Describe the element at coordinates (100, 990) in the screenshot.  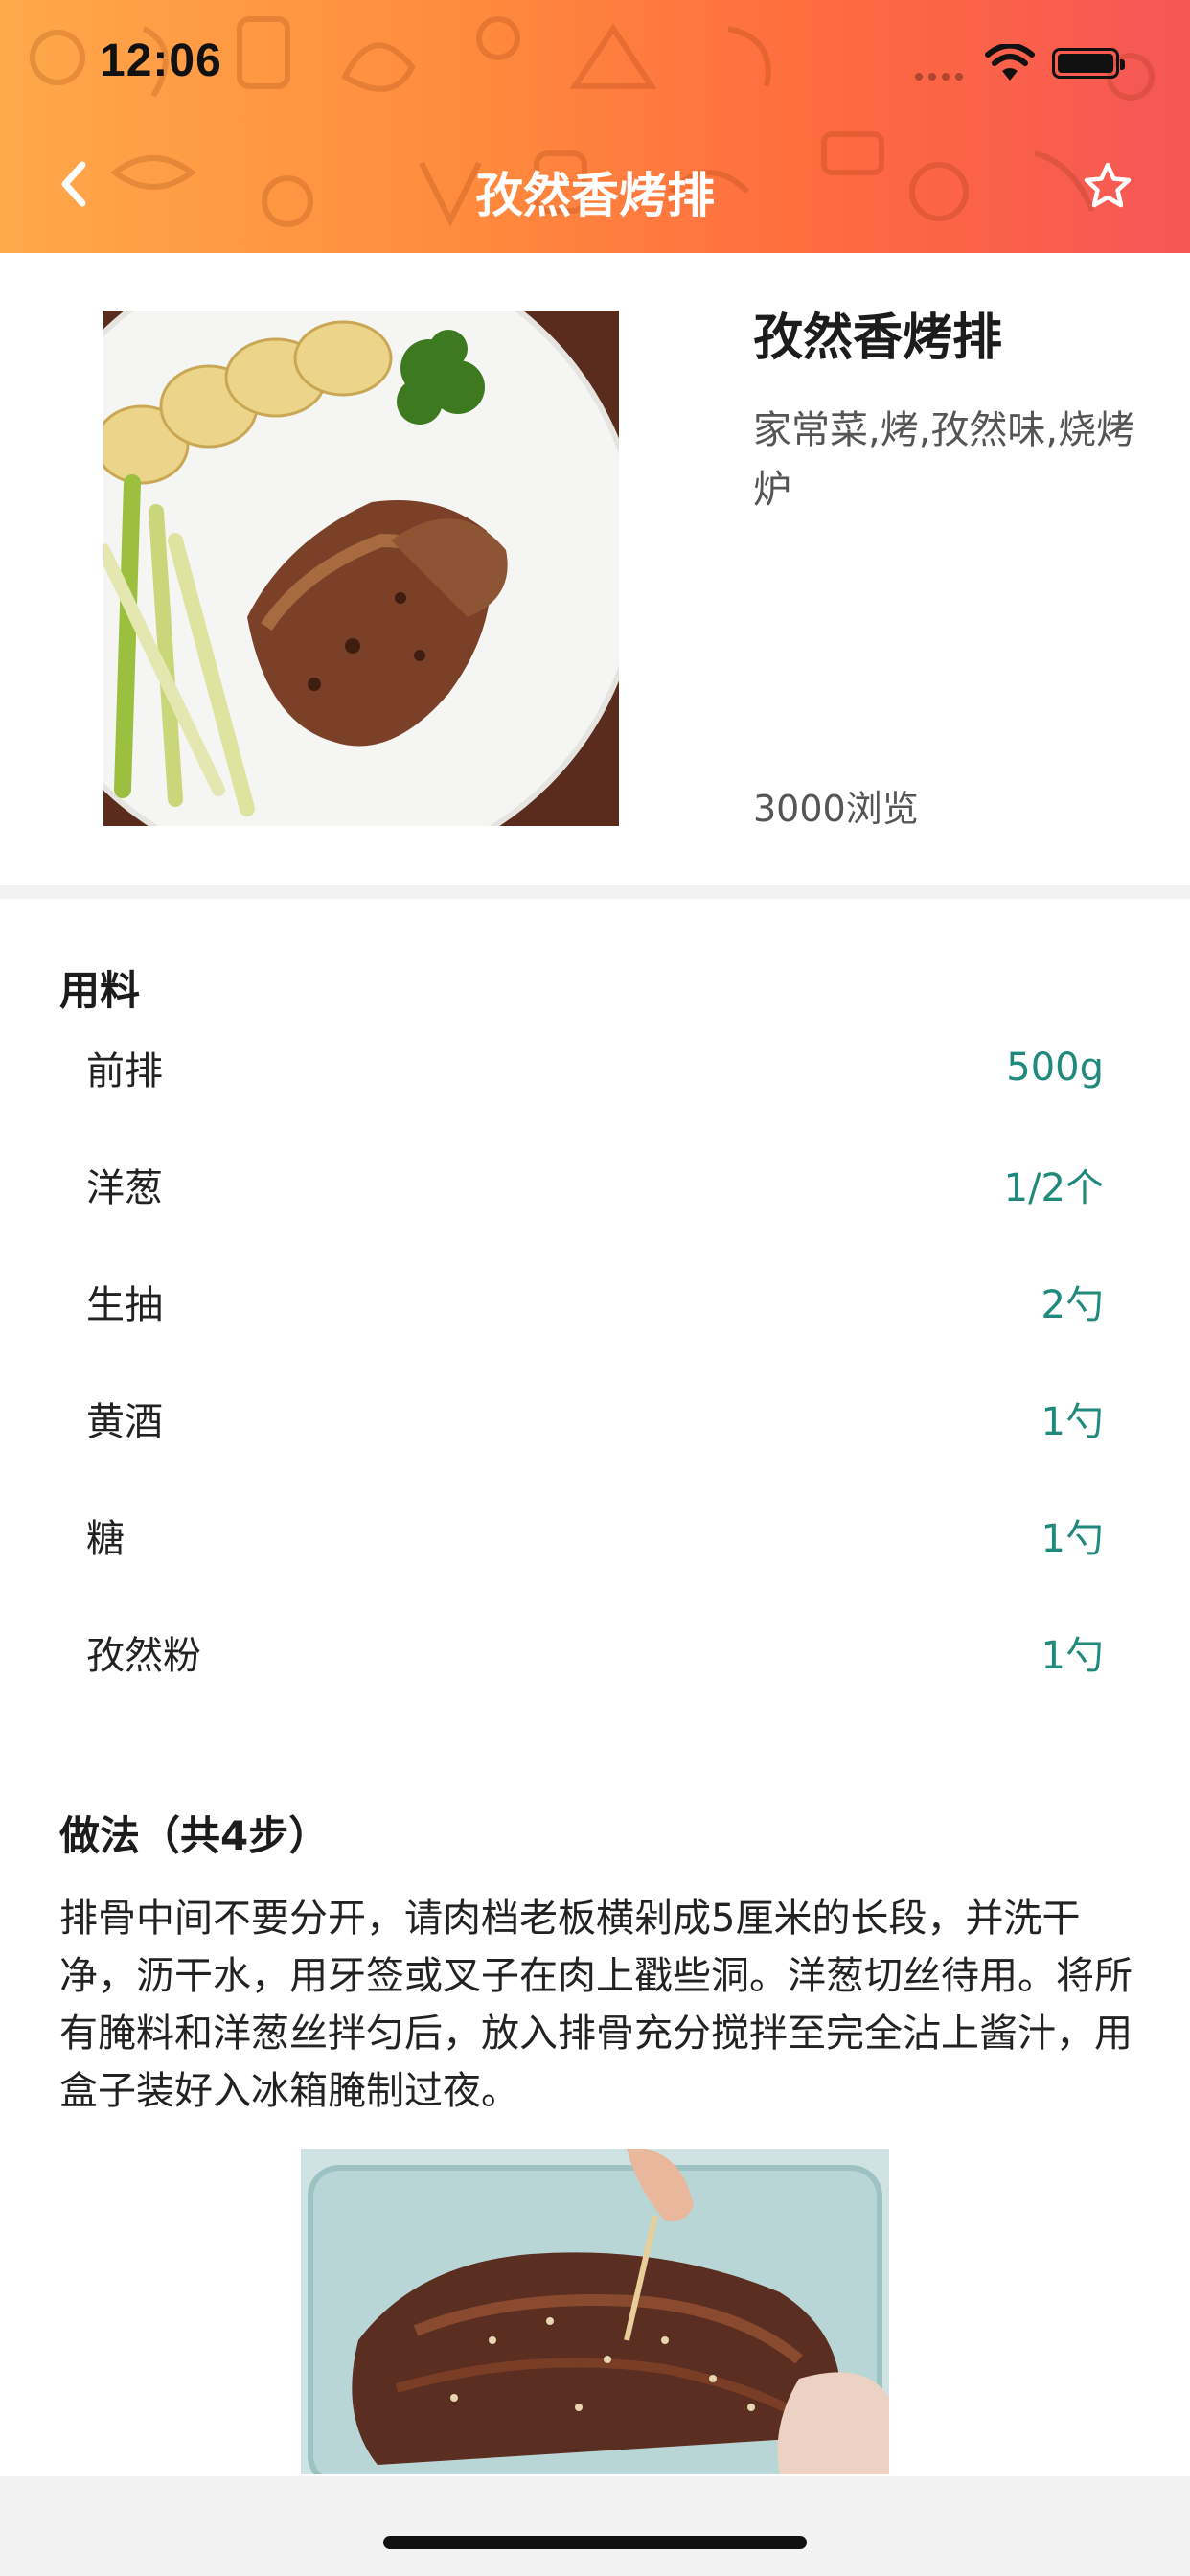
I see `ingredients-title: 用料` at that location.